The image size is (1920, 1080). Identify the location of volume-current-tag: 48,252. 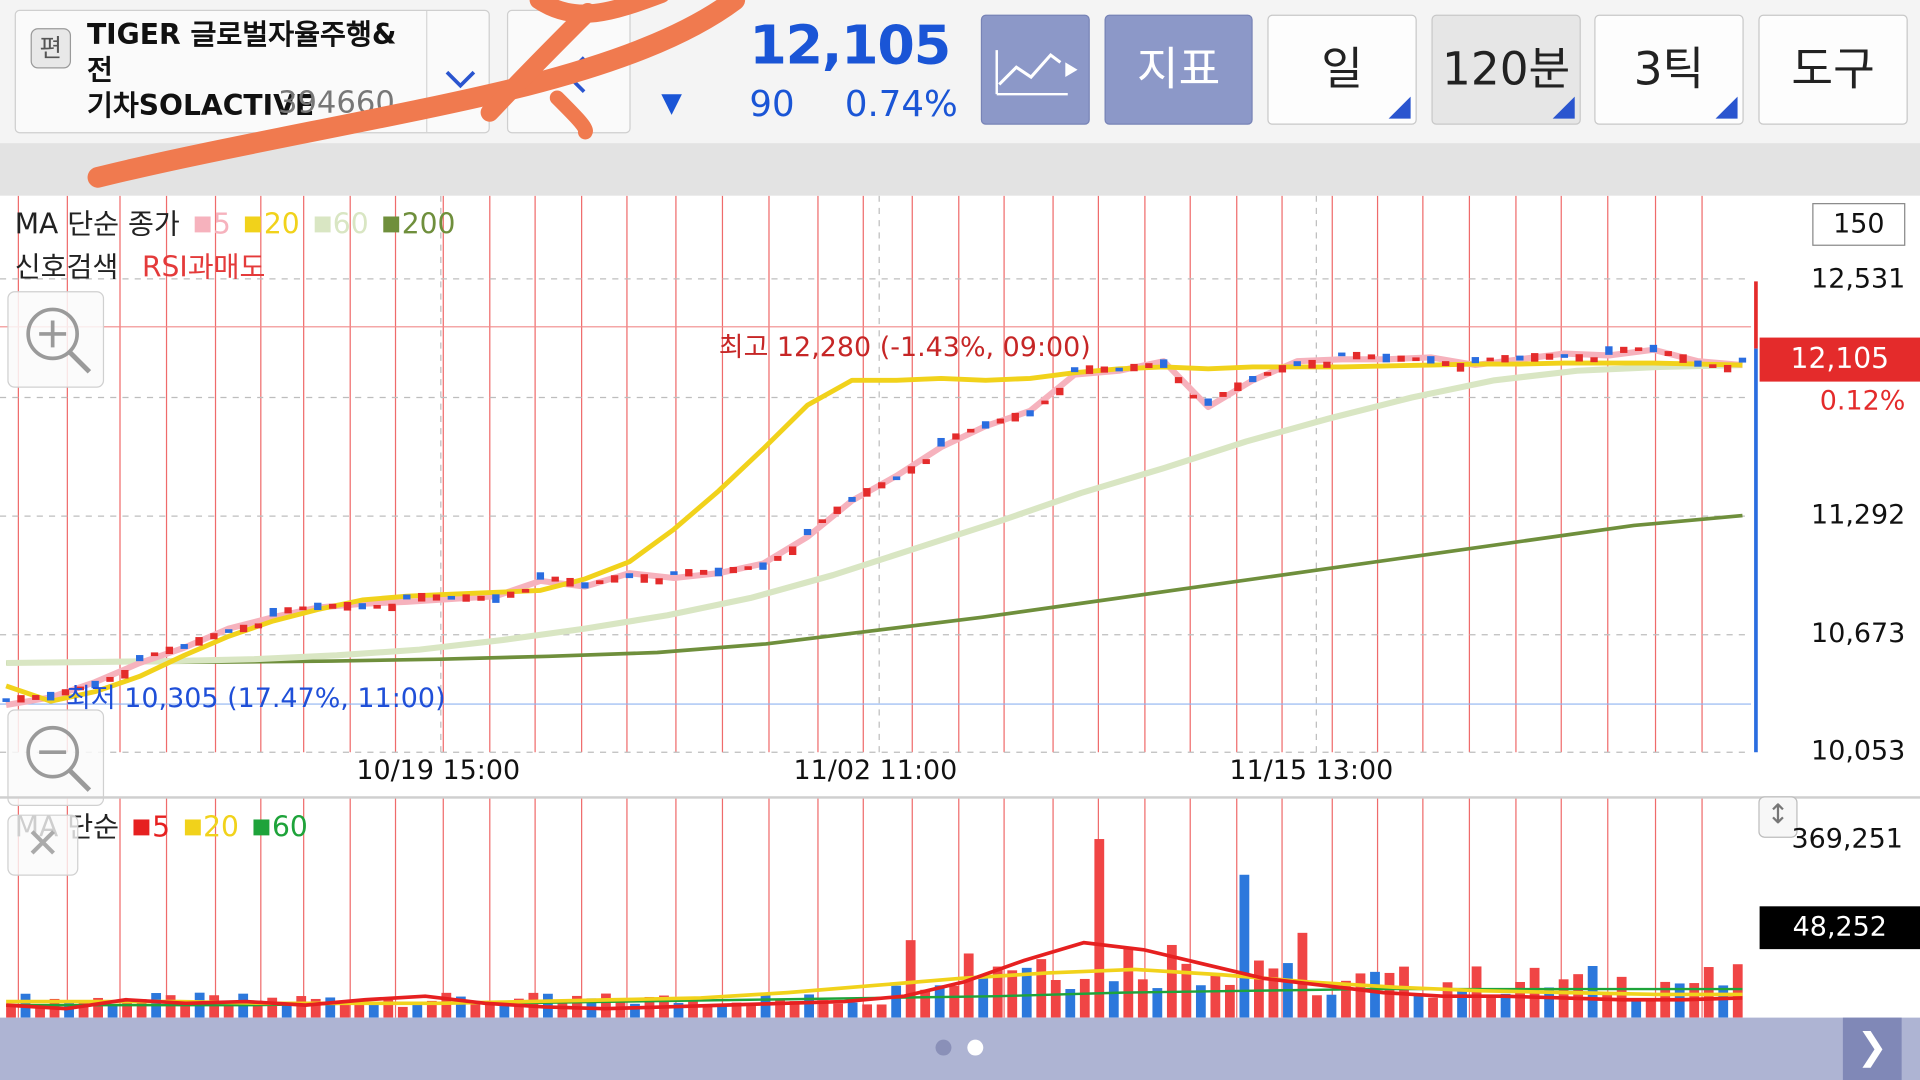
(1839, 928).